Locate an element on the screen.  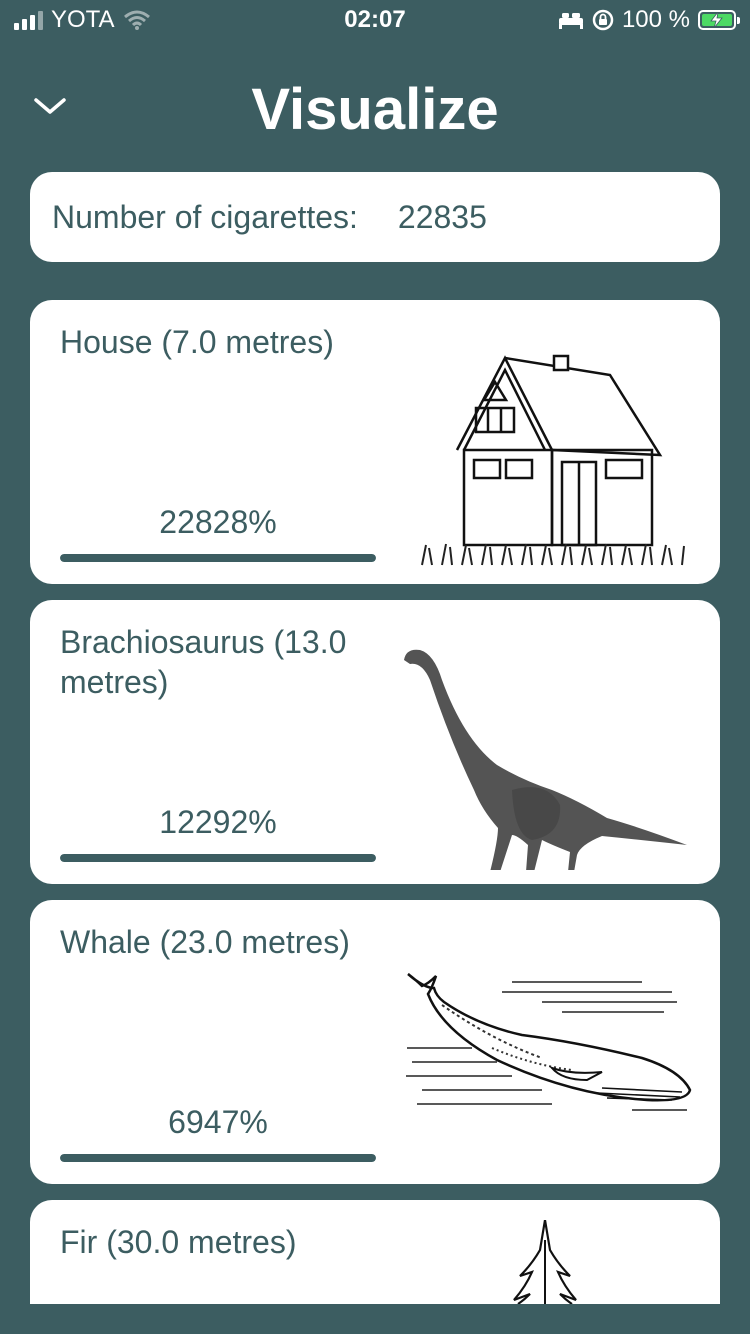
item-percent: 22828% is located at coordinates (218, 522).